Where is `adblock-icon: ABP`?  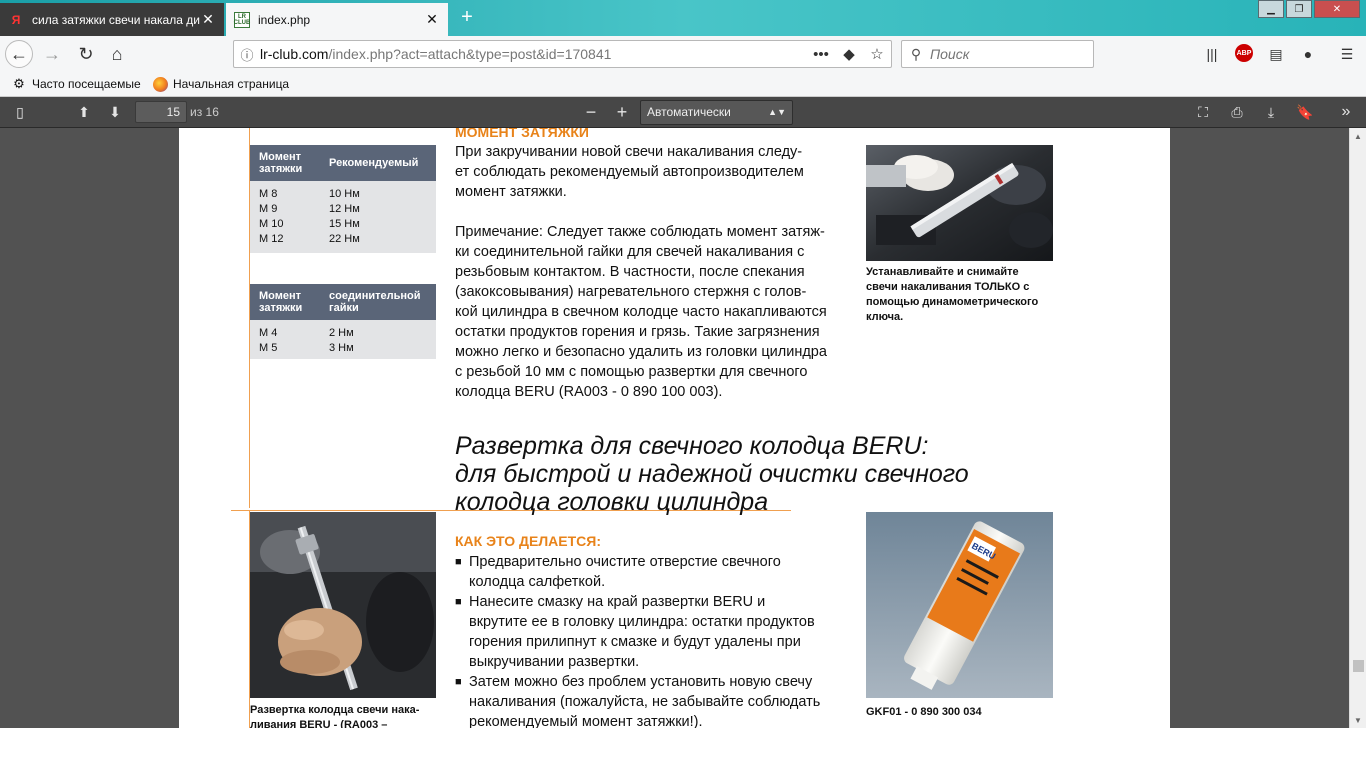 adblock-icon: ABP is located at coordinates (1244, 53).